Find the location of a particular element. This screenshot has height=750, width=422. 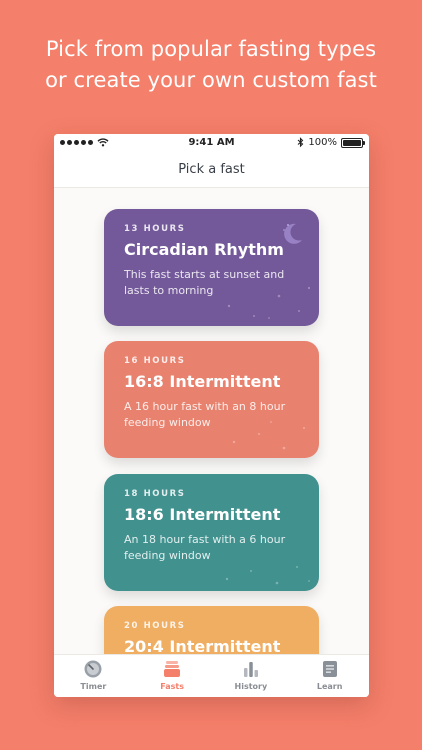

tab-label: Fasts is located at coordinates (172, 686).